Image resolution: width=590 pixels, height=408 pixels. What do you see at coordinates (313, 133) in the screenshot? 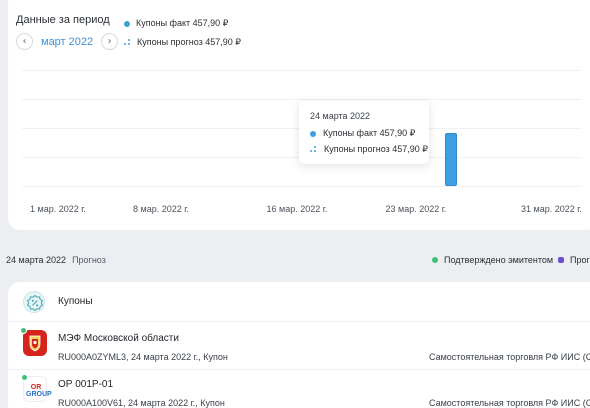
I see `tooltip-fact-dot-icon` at bounding box center [313, 133].